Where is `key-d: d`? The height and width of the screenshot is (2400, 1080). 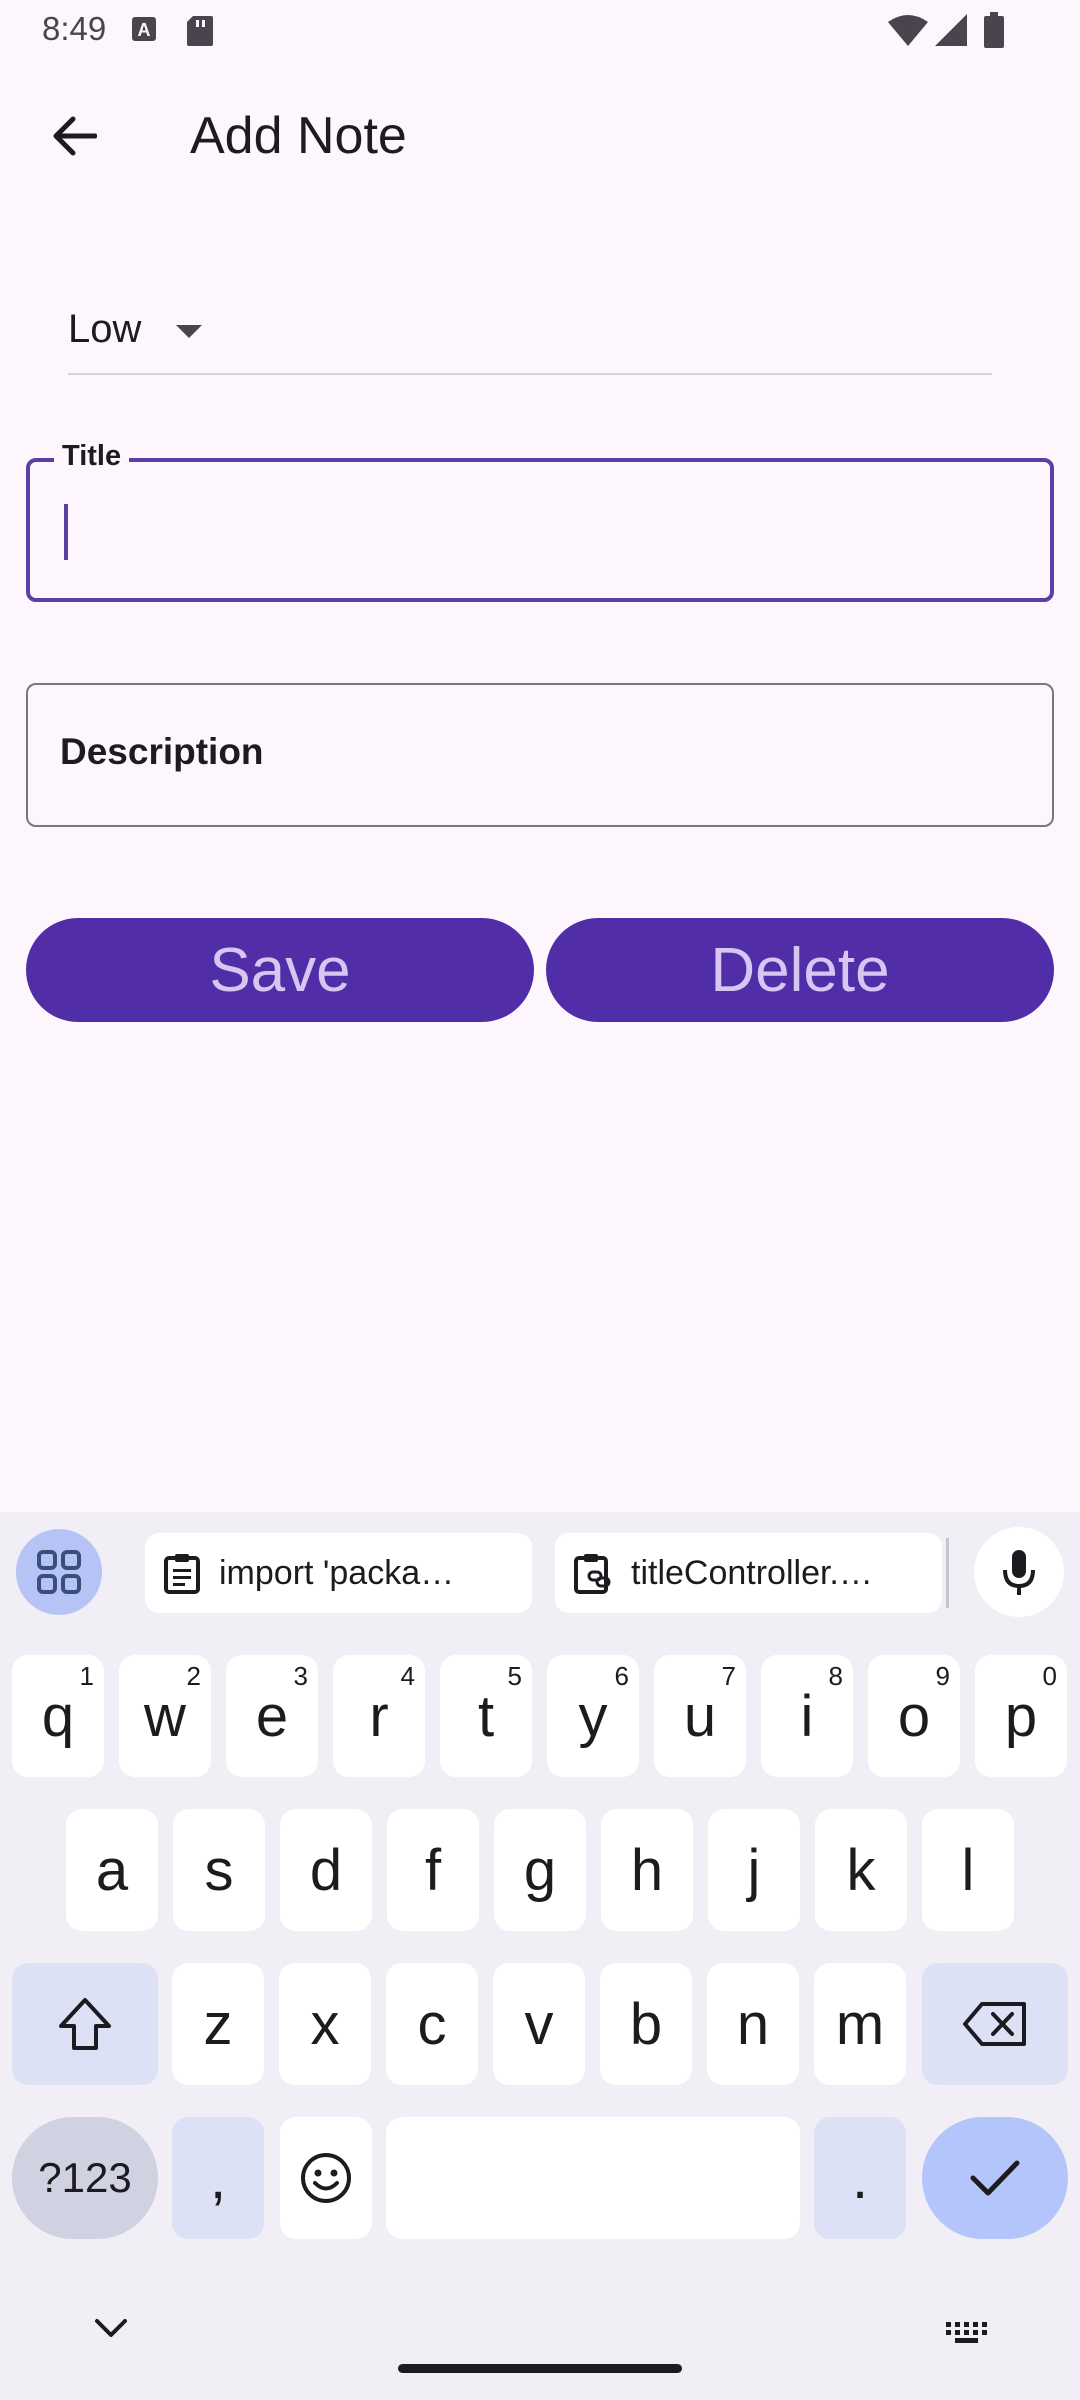 key-d: d is located at coordinates (326, 1870).